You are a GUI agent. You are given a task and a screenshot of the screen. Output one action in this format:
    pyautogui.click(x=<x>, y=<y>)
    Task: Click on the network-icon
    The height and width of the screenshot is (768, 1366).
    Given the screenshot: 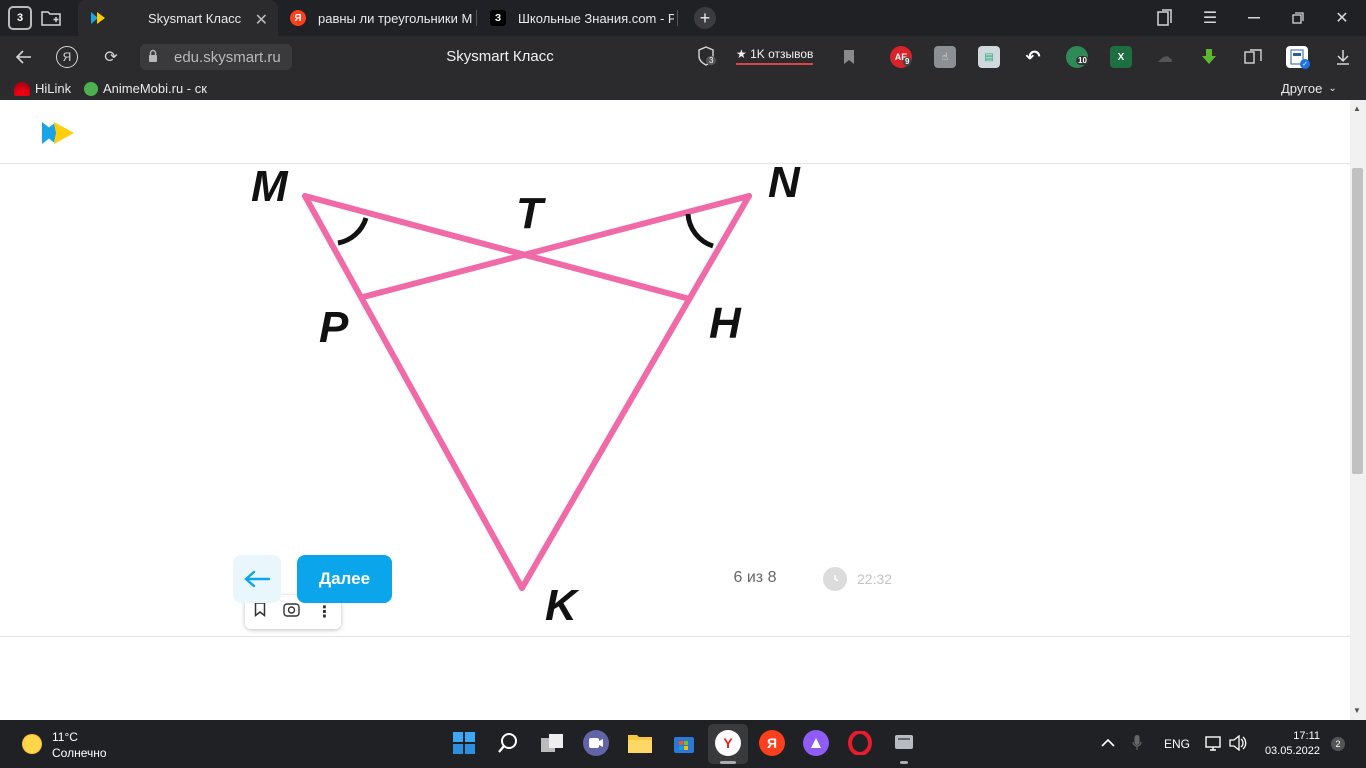 What is the action you would take?
    pyautogui.click(x=1214, y=745)
    